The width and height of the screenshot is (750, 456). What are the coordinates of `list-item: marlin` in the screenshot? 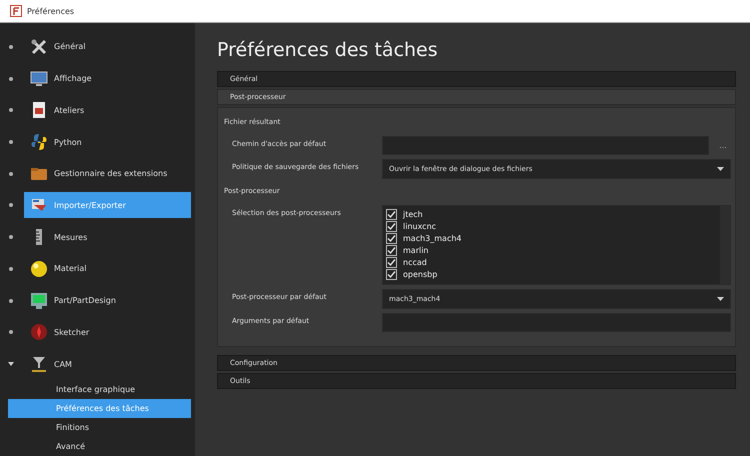 It's located at (415, 250).